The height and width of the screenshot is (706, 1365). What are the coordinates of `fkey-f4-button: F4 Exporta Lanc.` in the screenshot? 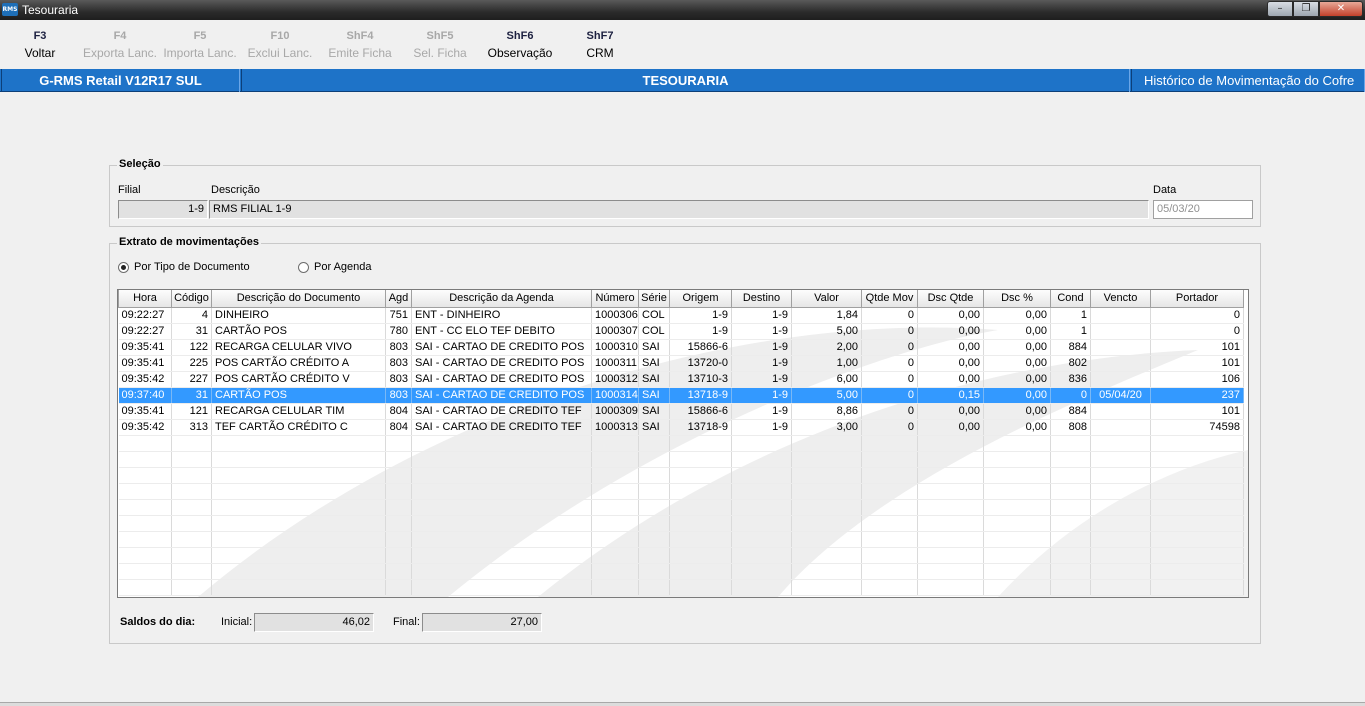 It's located at (120, 48).